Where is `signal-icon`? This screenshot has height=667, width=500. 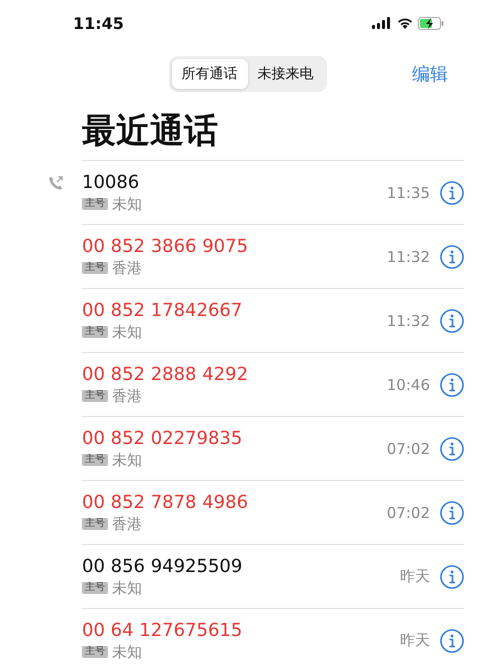 signal-icon is located at coordinates (382, 23).